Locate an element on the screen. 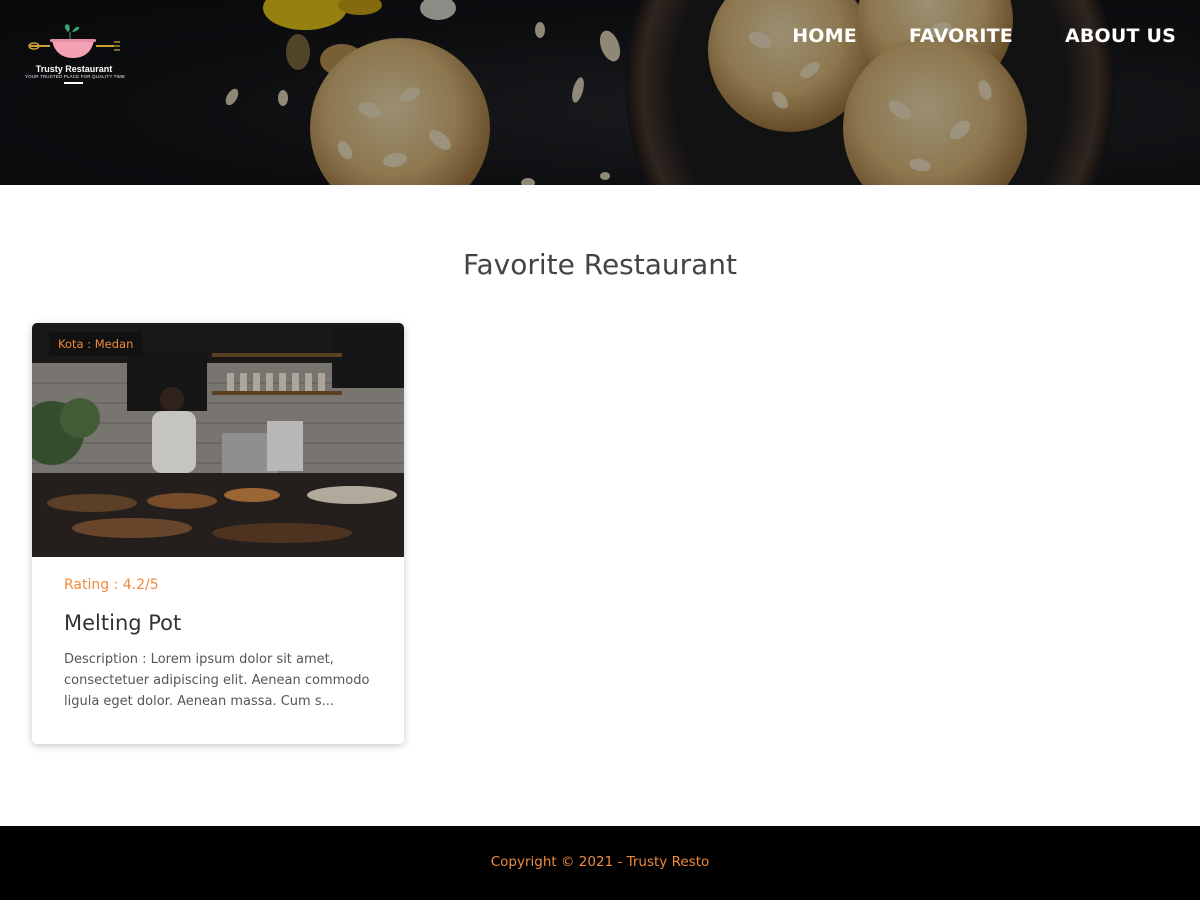  main-nav: HOME FAVORITE ABOUT US is located at coordinates (984, 36).